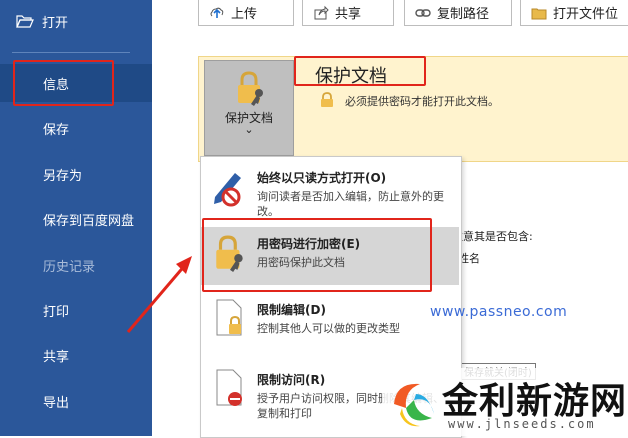 The image size is (628, 438). I want to click on folder-open-icon, so click(25, 21).